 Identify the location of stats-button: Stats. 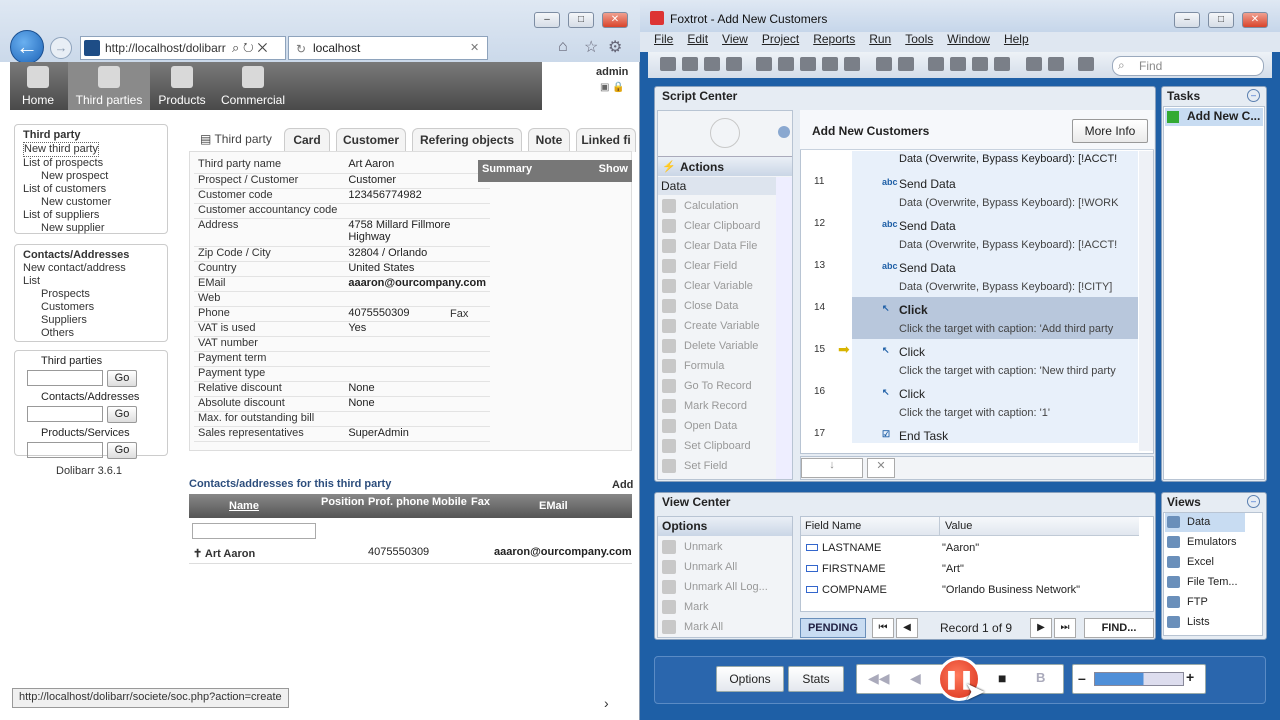
(816, 679).